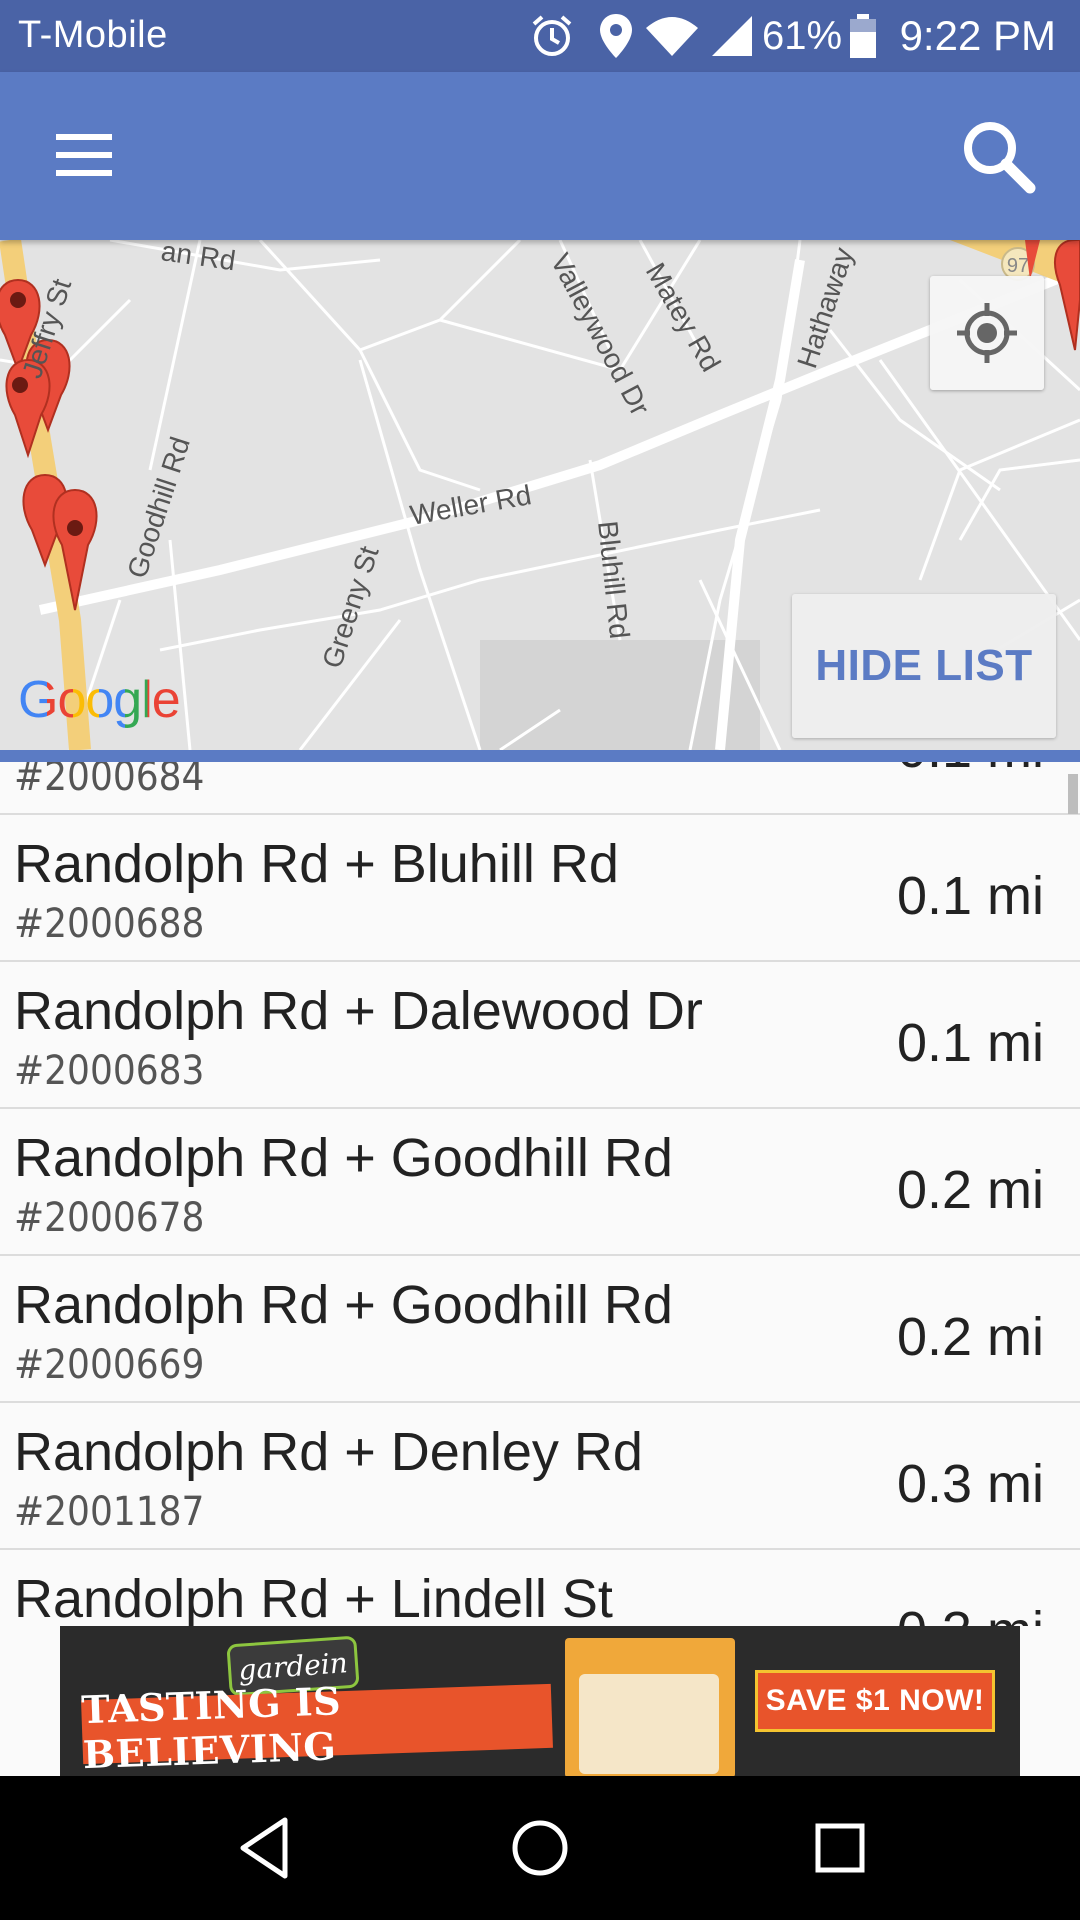 The width and height of the screenshot is (1080, 1920). I want to click on stop-id: #2000678, so click(109, 1218).